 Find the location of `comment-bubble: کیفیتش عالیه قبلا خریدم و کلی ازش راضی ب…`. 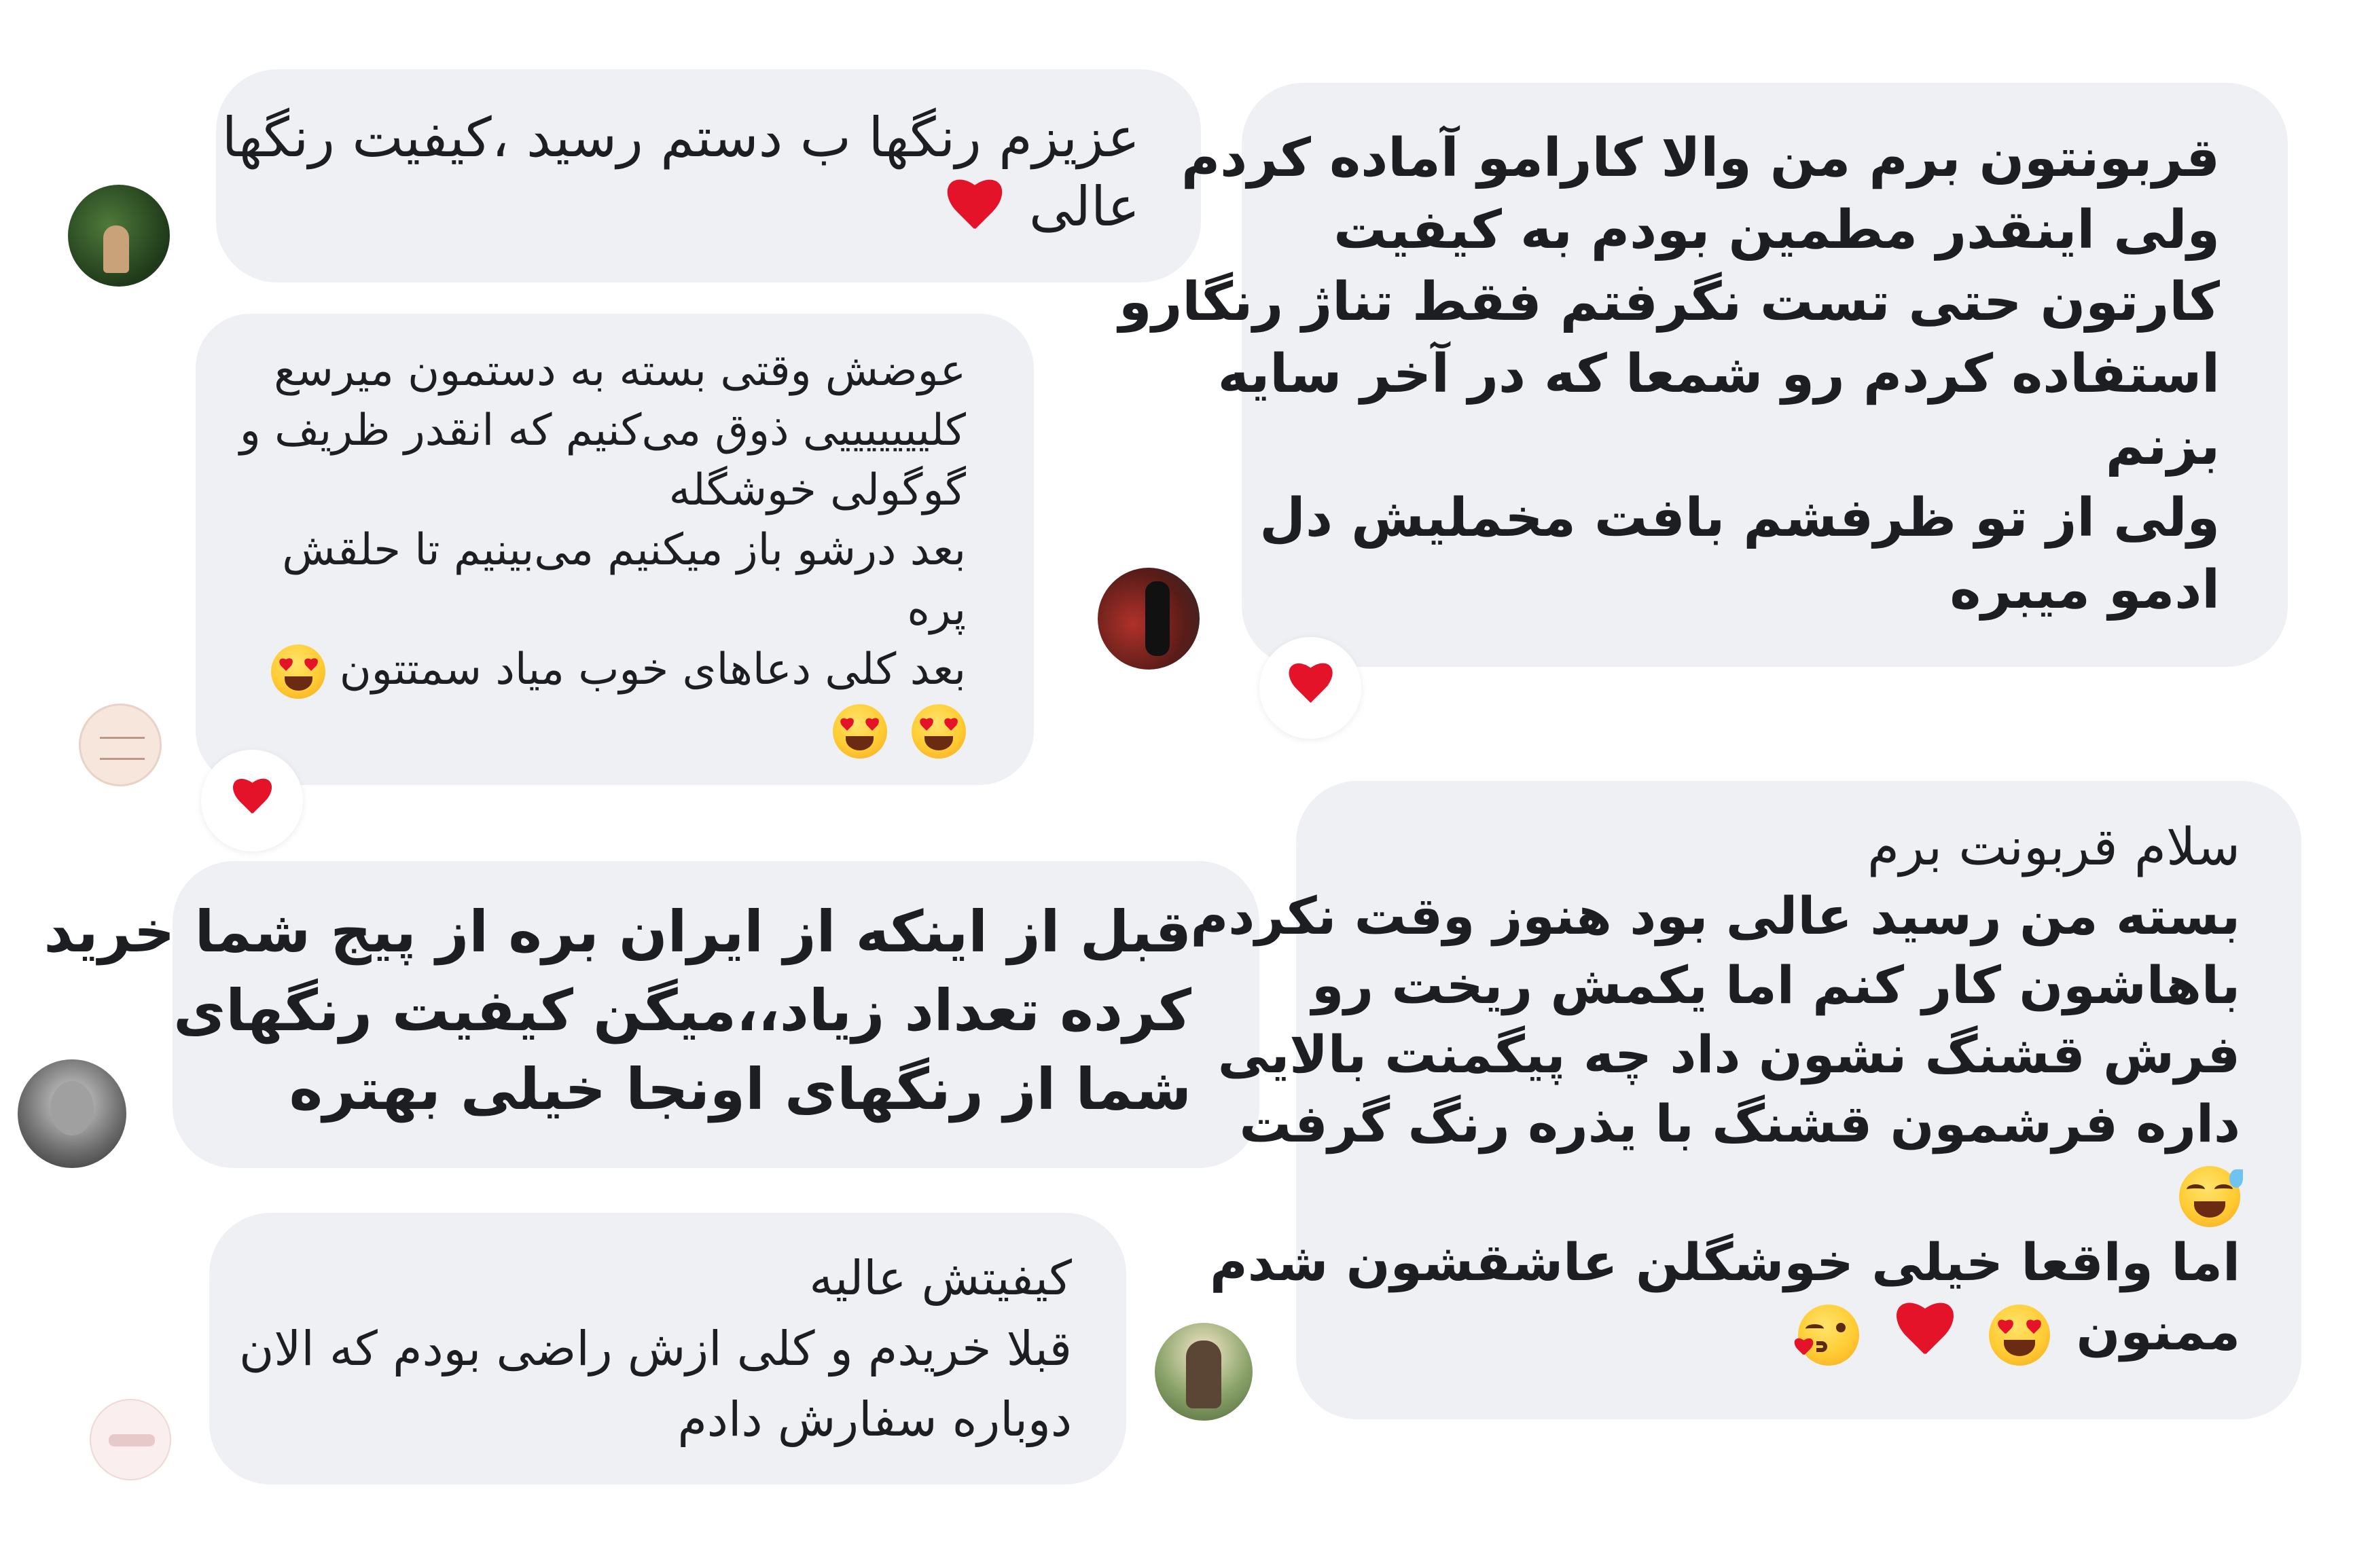

comment-bubble: کیفیتش عالیه قبلا خریدم و کلی ازش راضی ب… is located at coordinates (667, 1348).